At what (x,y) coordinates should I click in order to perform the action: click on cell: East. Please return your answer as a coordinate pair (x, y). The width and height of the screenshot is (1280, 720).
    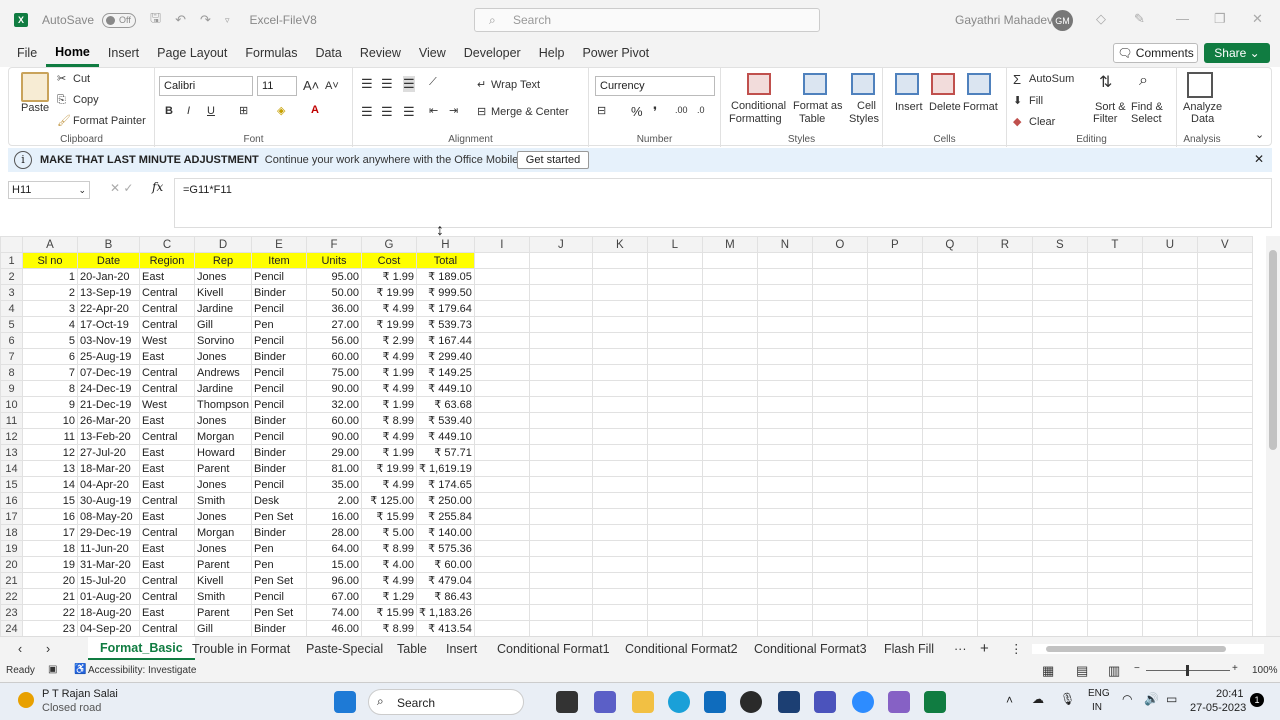
    Looking at the image, I should click on (167, 484).